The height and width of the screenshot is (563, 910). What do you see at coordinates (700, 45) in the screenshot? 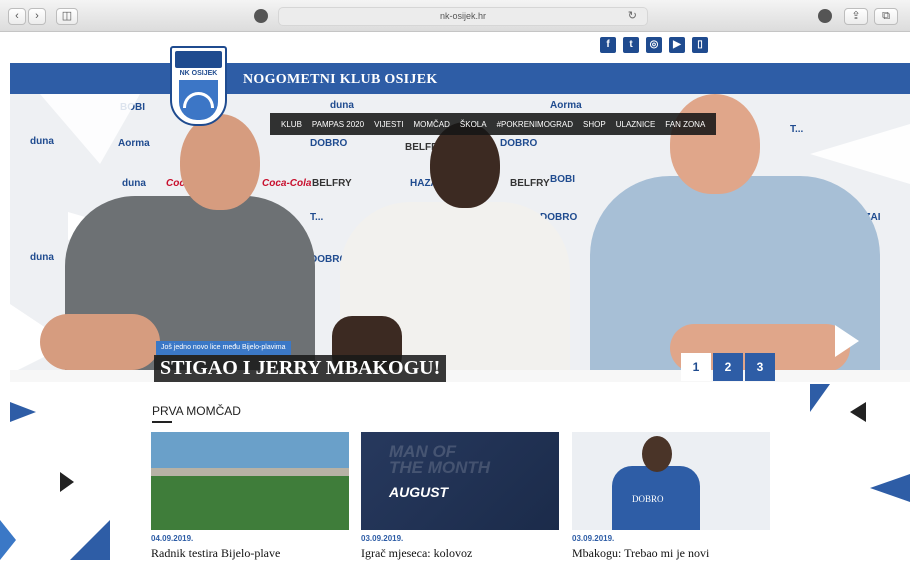
I see `document-icon: ▯` at bounding box center [700, 45].